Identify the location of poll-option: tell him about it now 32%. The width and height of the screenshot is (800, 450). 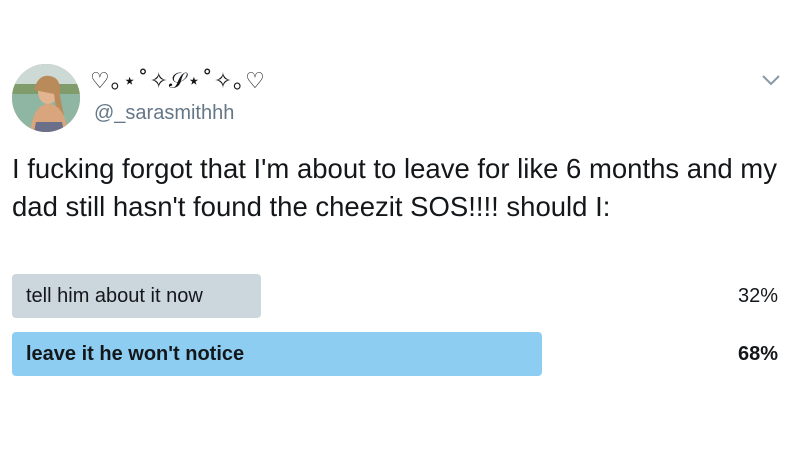
(400, 296).